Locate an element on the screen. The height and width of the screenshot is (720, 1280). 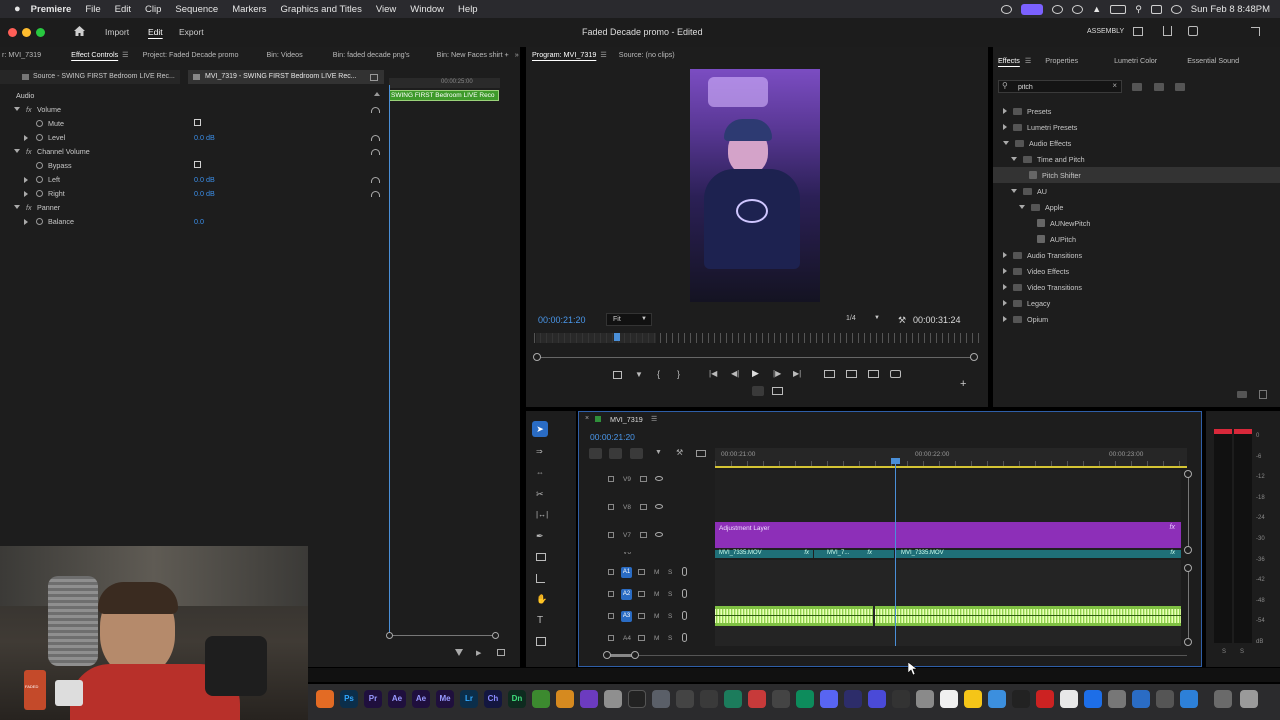
tab-menu-icon: ☰ is located at coordinates (125, 54).